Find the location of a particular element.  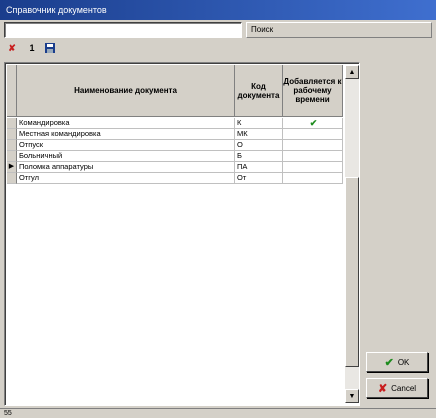

title-bar: Справочник документов is located at coordinates (218, 10).